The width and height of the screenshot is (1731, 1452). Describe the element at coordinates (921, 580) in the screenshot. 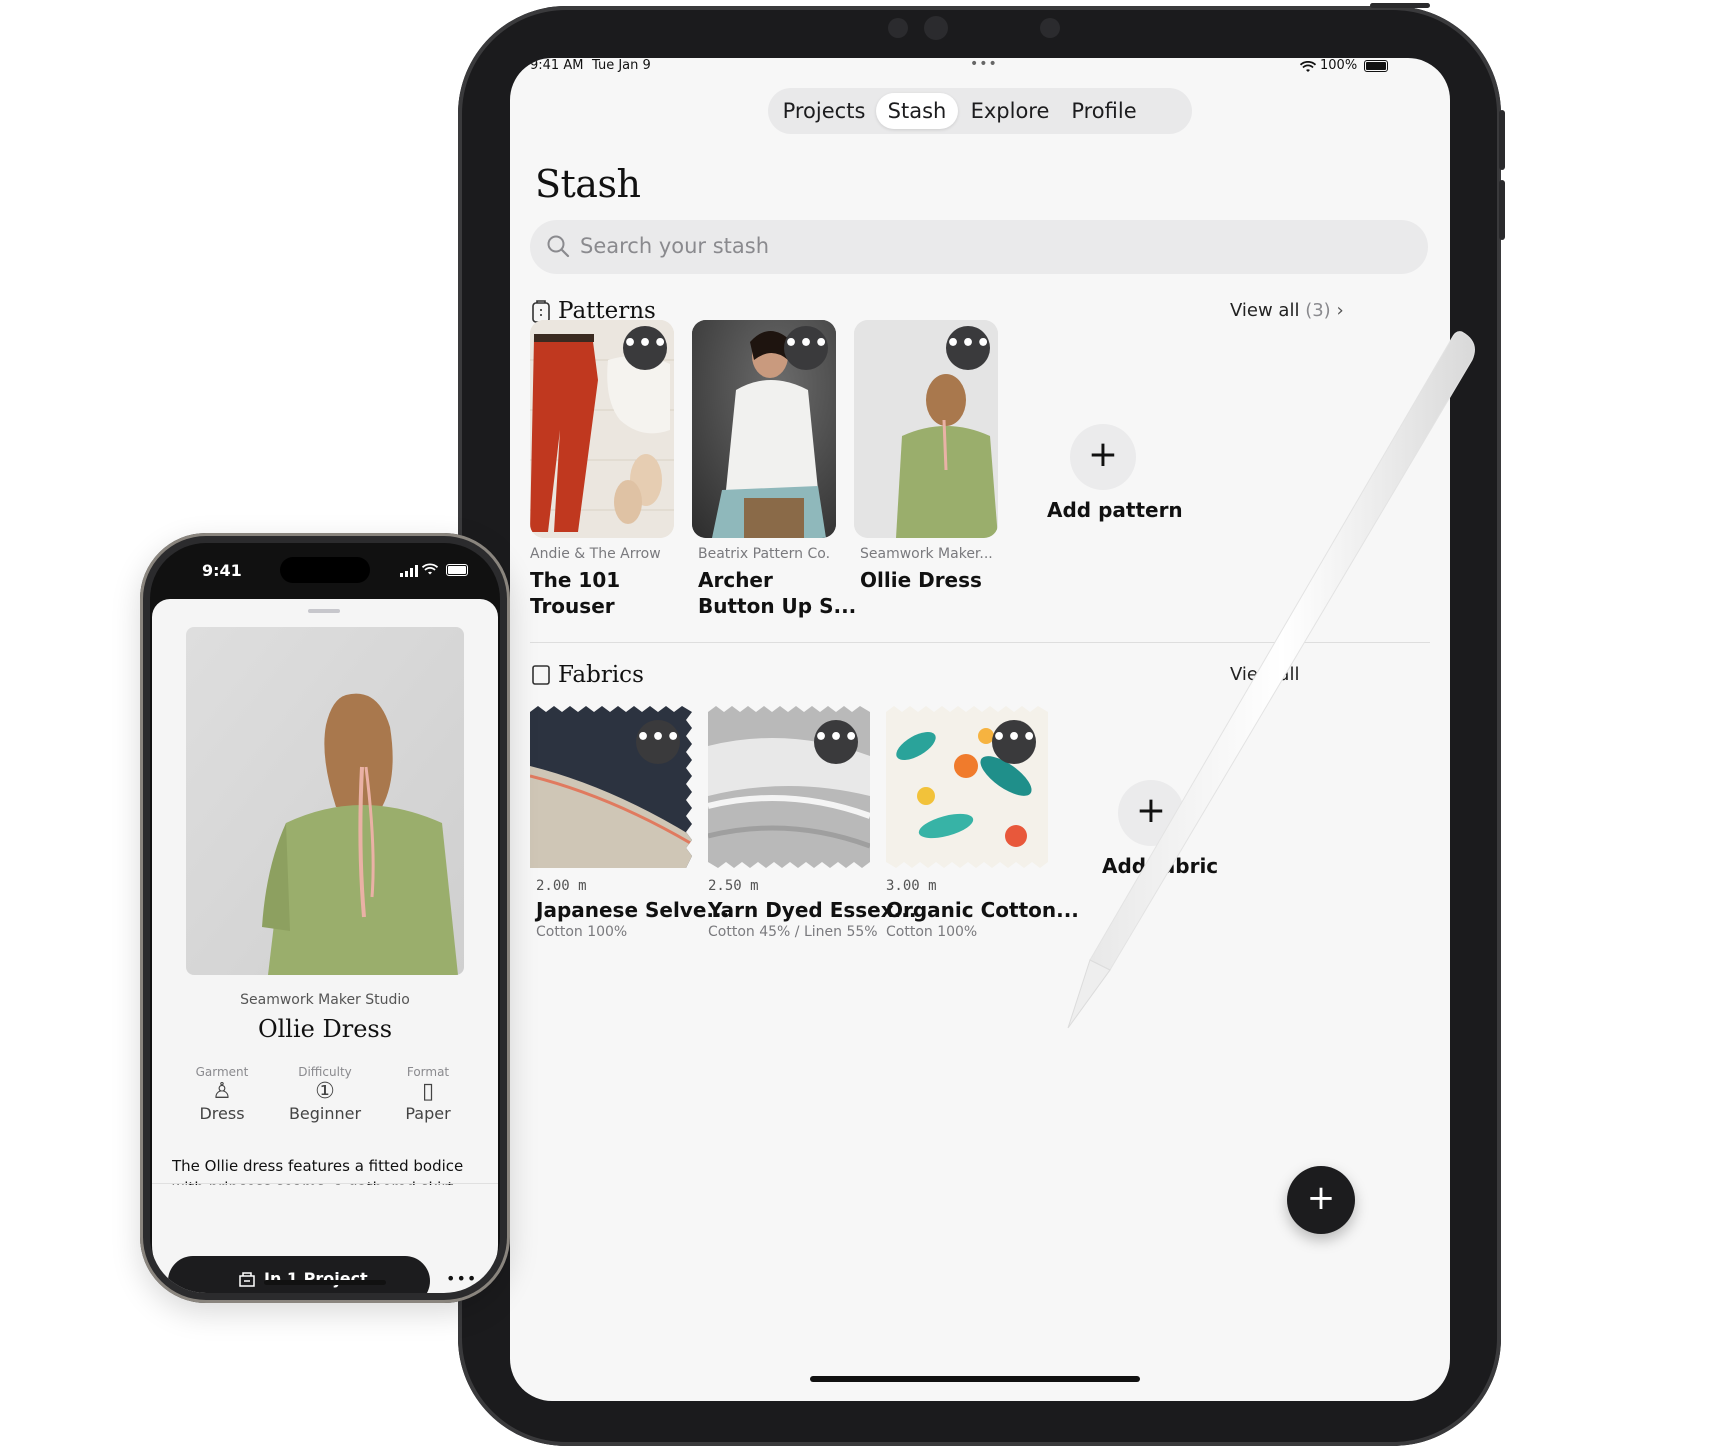

I see `pattern-name: Ollie Dress` at that location.